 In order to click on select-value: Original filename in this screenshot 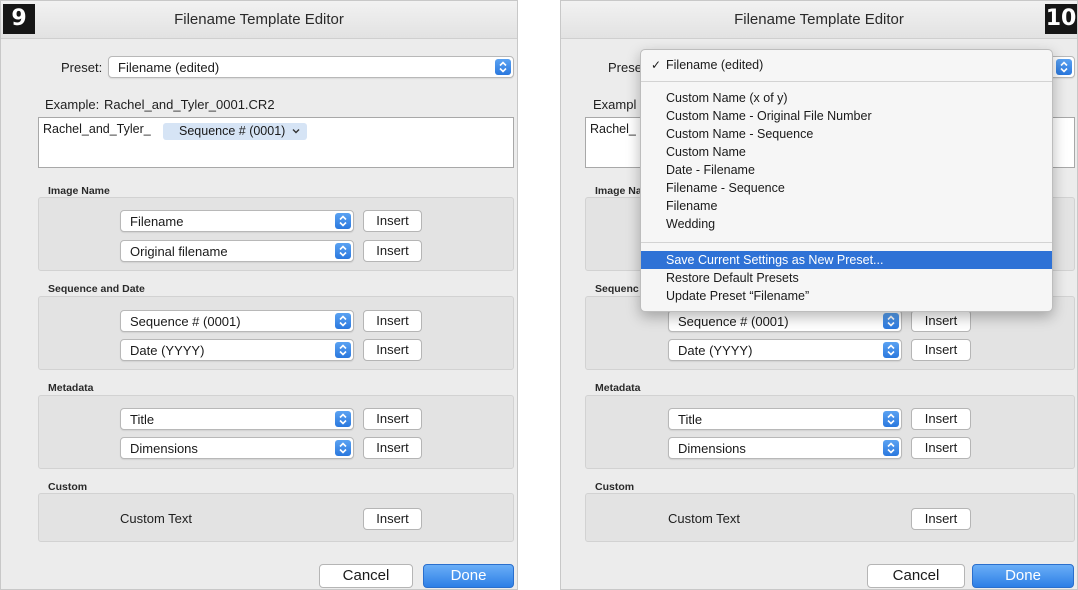, I will do `click(179, 251)`.